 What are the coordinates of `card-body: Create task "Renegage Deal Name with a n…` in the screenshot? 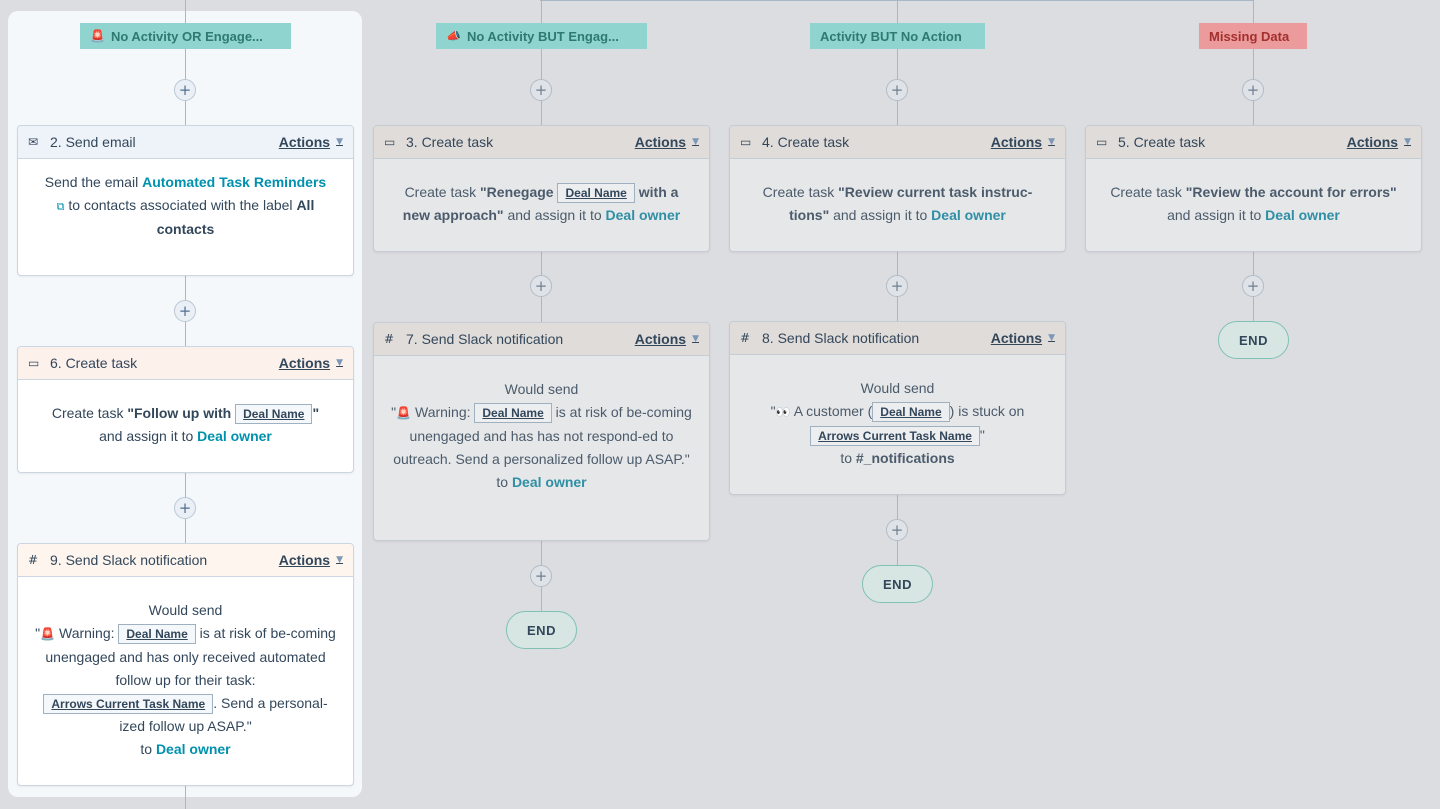 It's located at (541, 203).